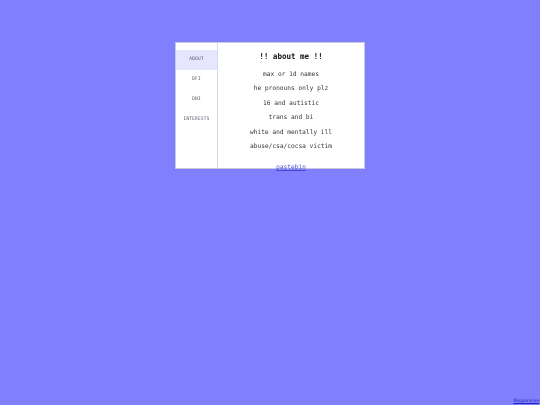 Image resolution: width=540 pixels, height=405 pixels. What do you see at coordinates (291, 118) in the screenshot?
I see `about-line-identity: trans and bi` at bounding box center [291, 118].